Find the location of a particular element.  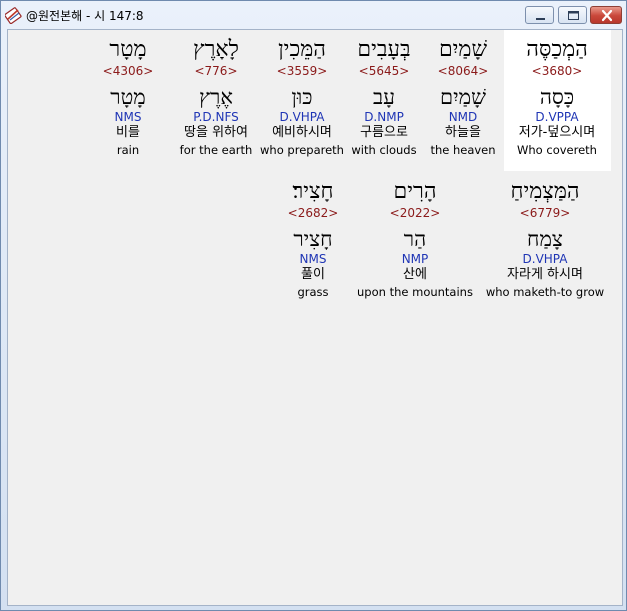

korean-gloss: 풀이 is located at coordinates (313, 274).